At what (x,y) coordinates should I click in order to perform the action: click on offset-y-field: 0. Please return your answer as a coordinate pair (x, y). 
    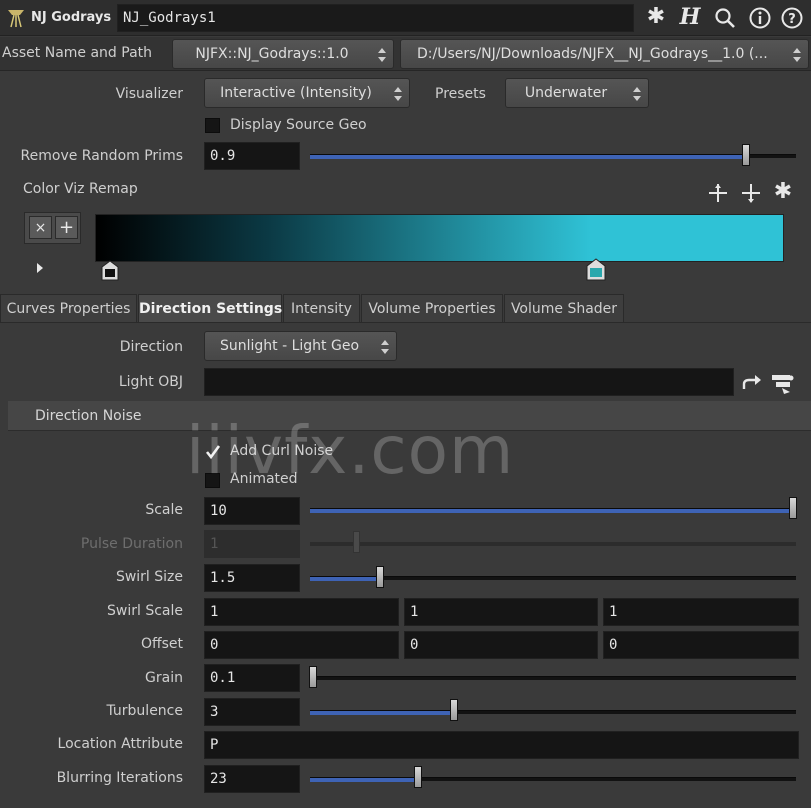
    Looking at the image, I should click on (501, 645).